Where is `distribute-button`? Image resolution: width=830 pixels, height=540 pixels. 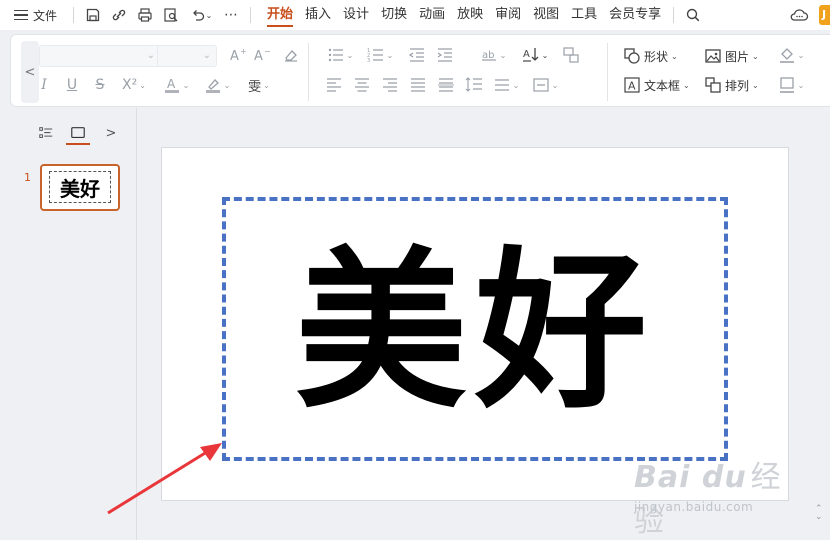
distribute-button is located at coordinates (446, 85).